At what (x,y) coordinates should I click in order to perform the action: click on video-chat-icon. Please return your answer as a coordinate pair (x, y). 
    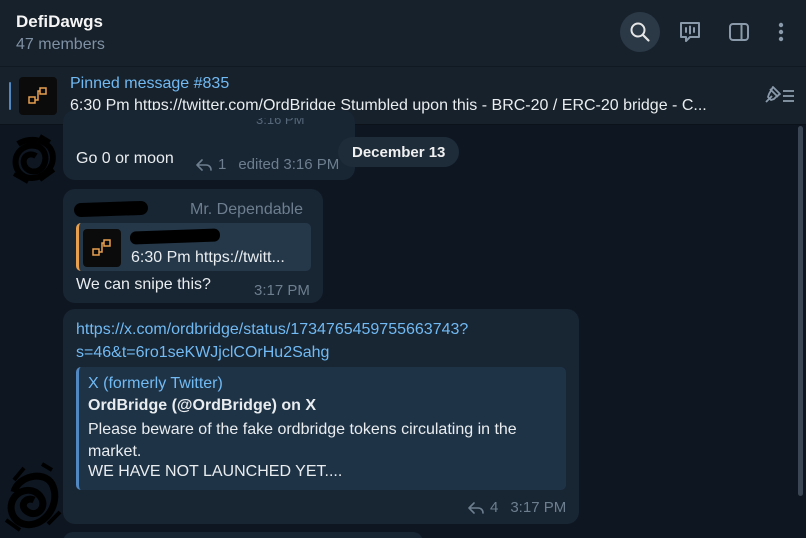
    Looking at the image, I should click on (690, 32).